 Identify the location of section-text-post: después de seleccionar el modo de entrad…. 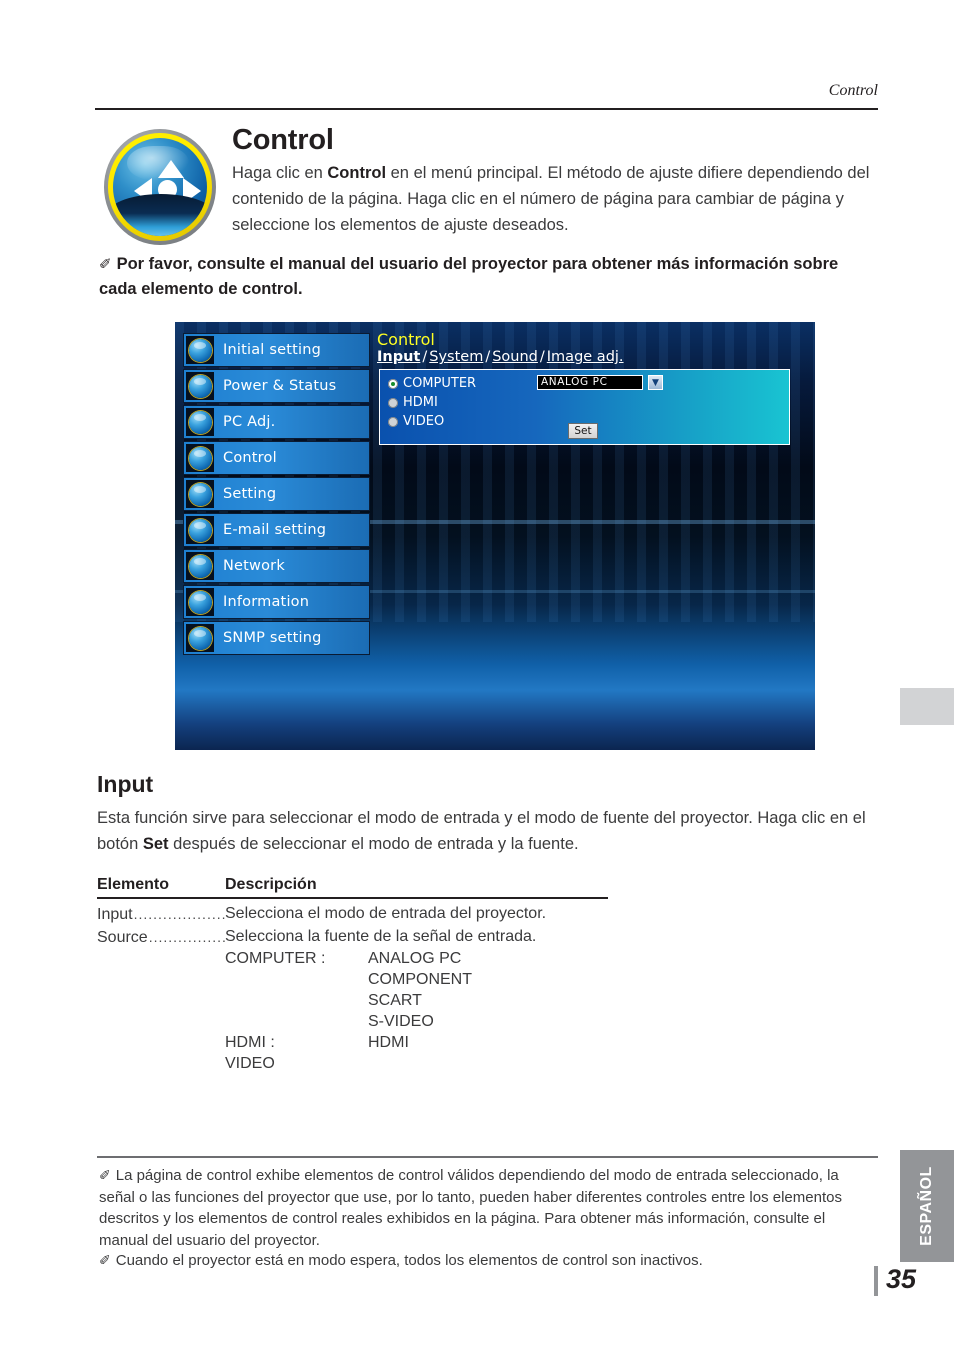
(373, 844).